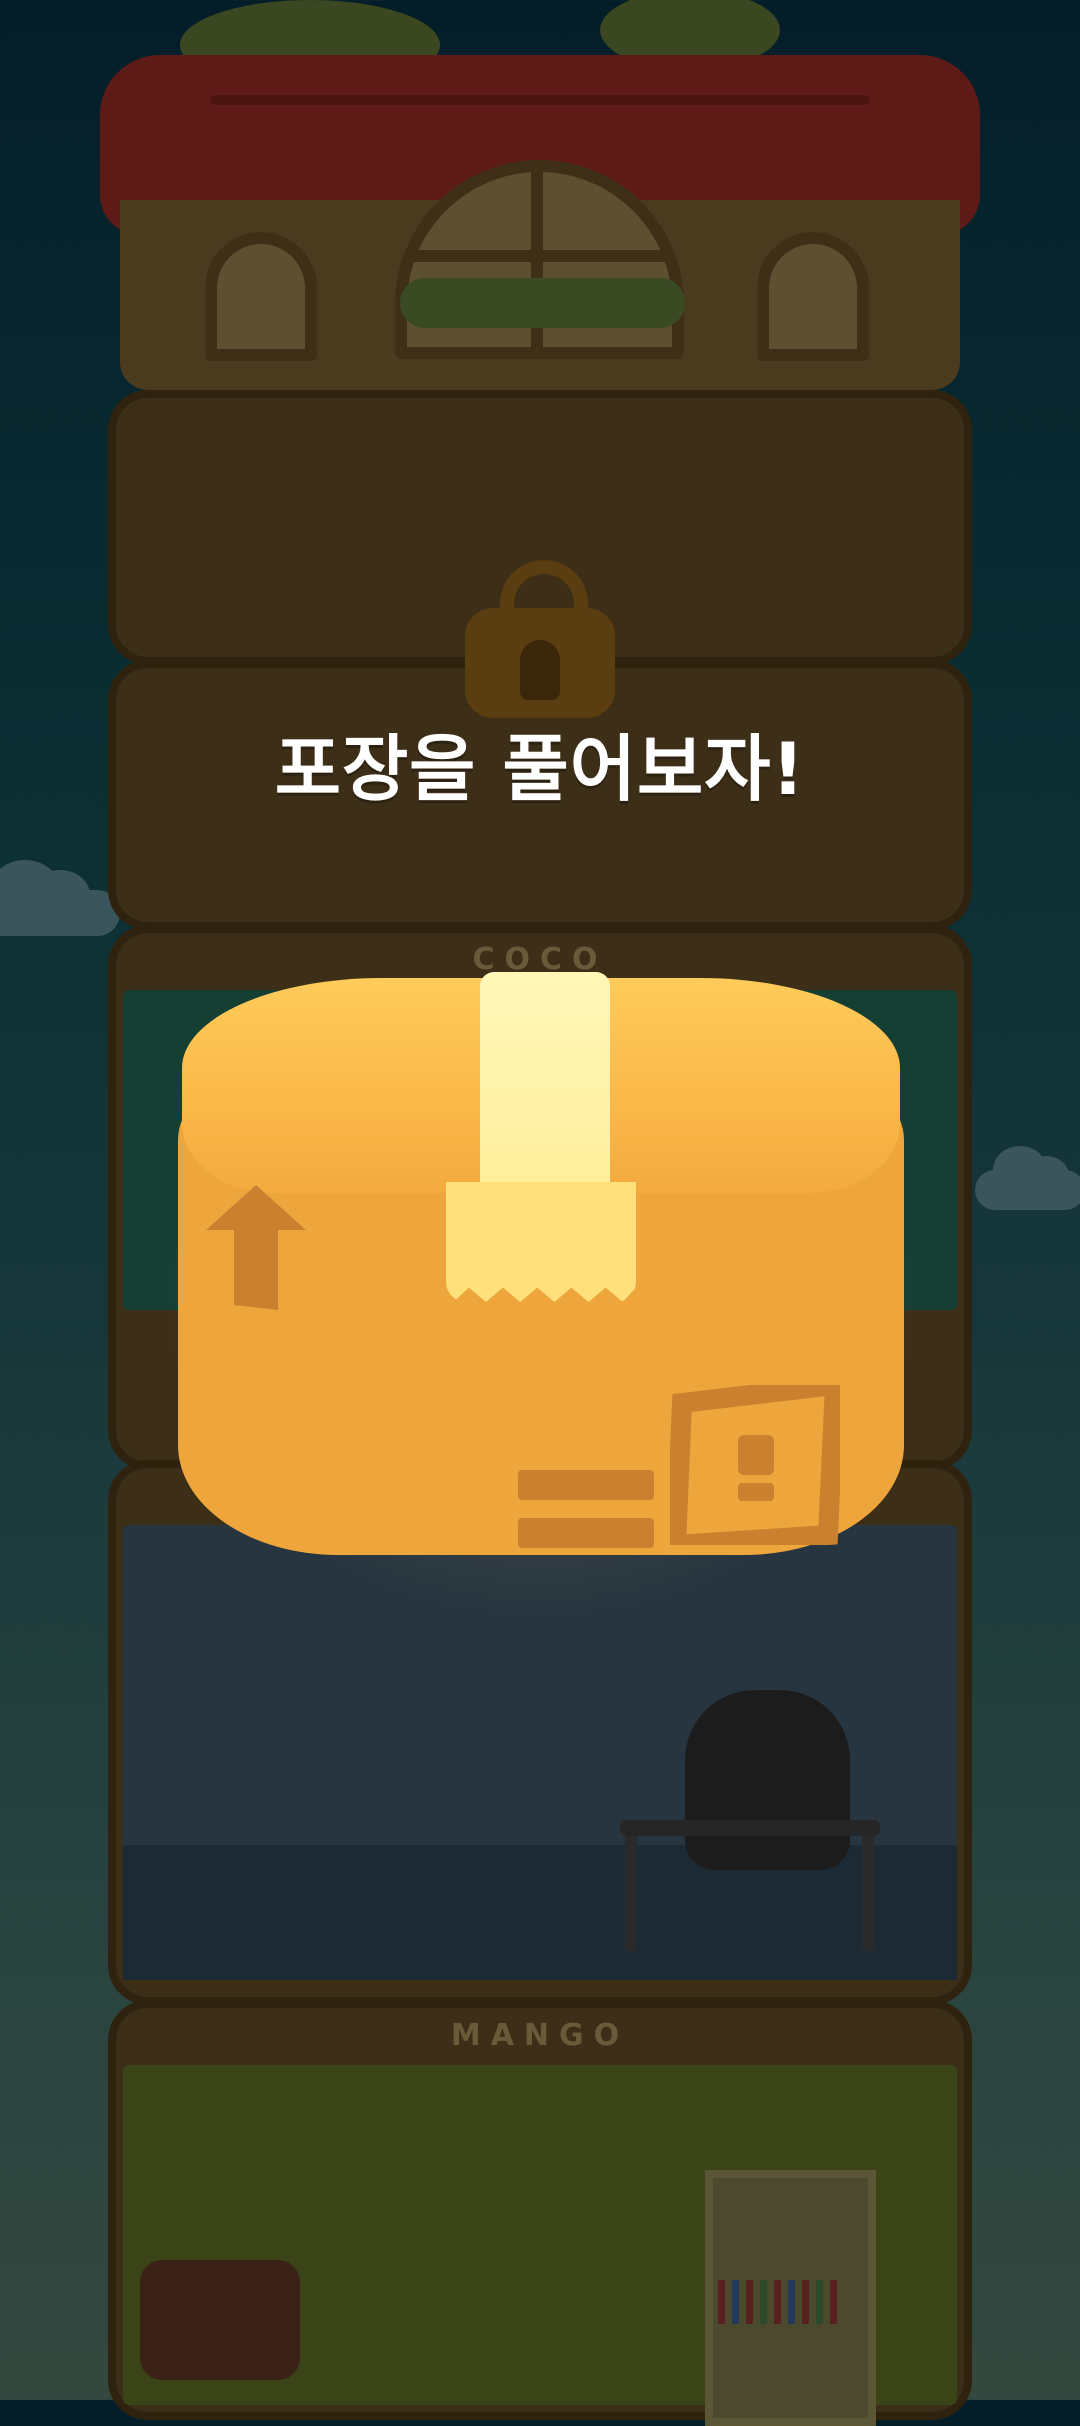 Image resolution: width=1080 pixels, height=2426 pixels. What do you see at coordinates (261, 296) in the screenshot?
I see `attic-window-left` at bounding box center [261, 296].